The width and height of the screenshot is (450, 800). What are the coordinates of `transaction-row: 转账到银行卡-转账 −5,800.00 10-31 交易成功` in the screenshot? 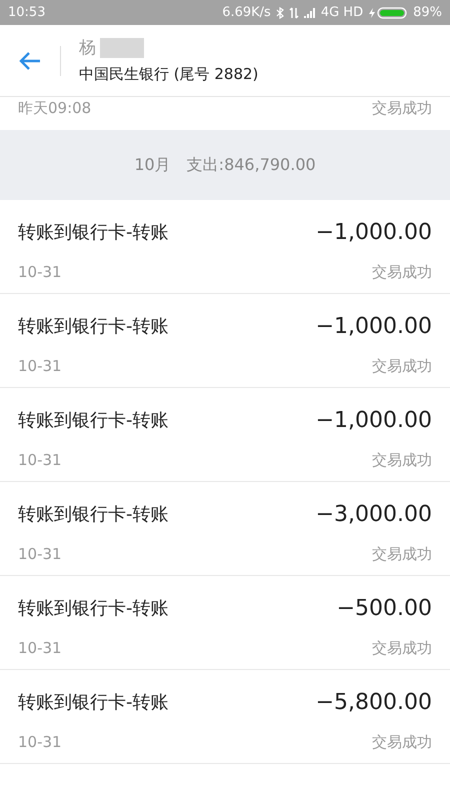 It's located at (225, 717).